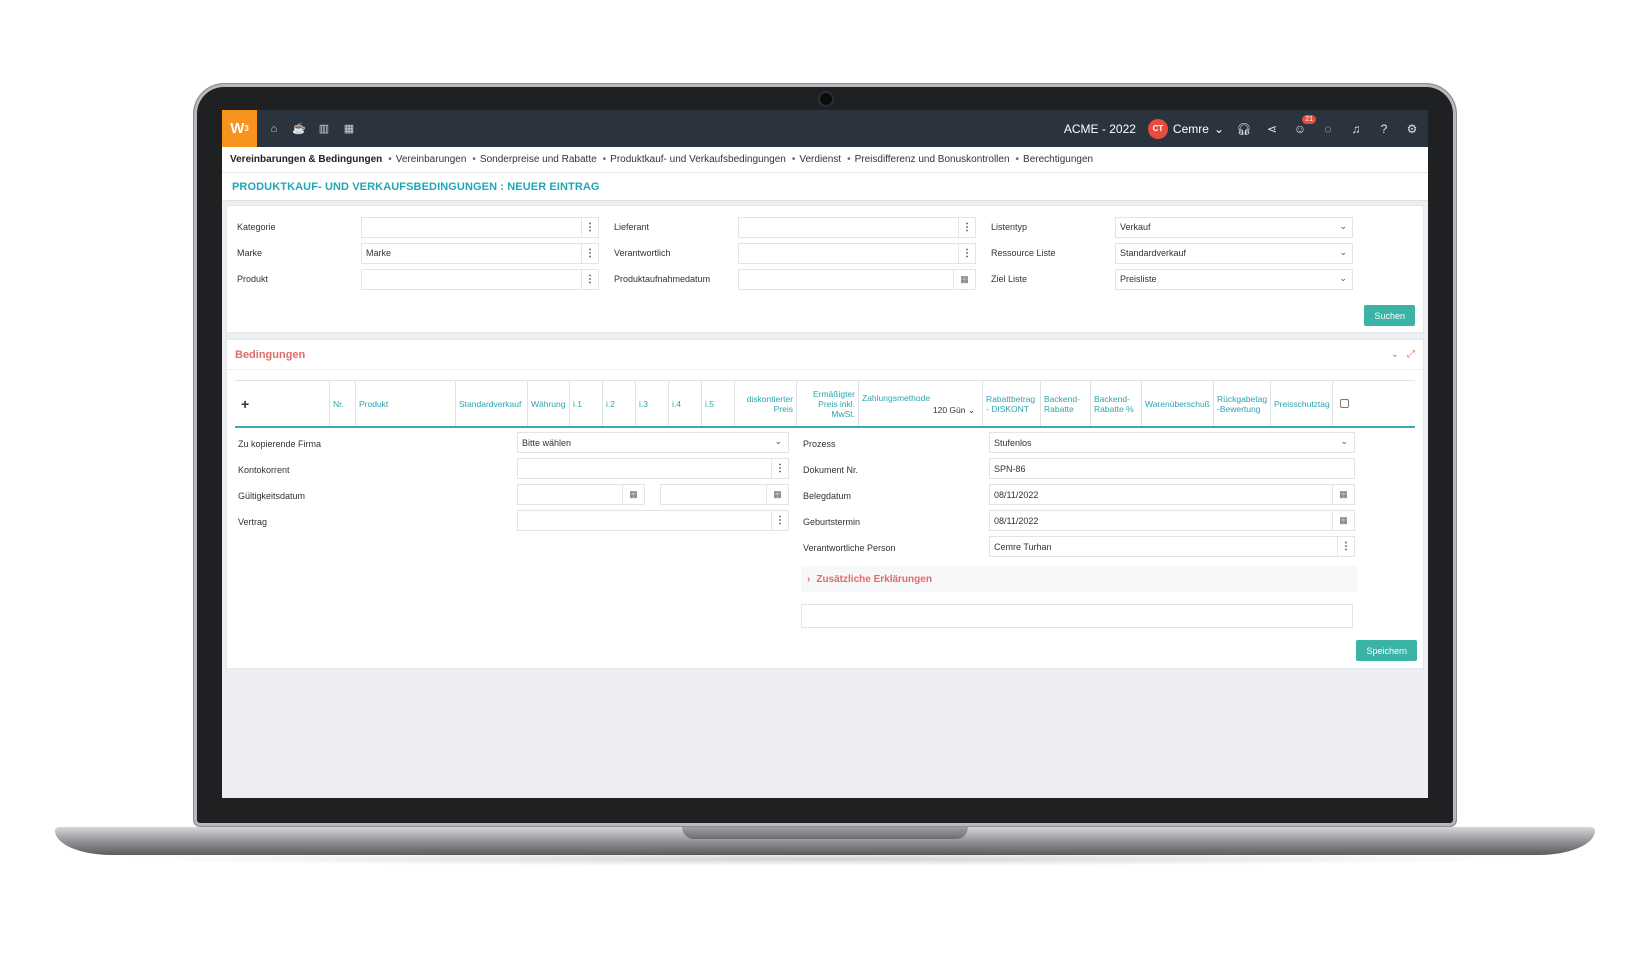 This screenshot has height=953, width=1649. What do you see at coordinates (1116, 403) in the screenshot?
I see `col-backend-rabatte-pct: Backend-Rabatte %` at bounding box center [1116, 403].